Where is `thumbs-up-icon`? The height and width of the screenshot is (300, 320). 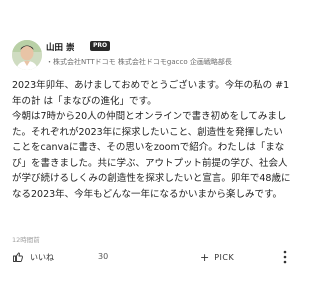
thumbs-up-icon is located at coordinates (18, 257).